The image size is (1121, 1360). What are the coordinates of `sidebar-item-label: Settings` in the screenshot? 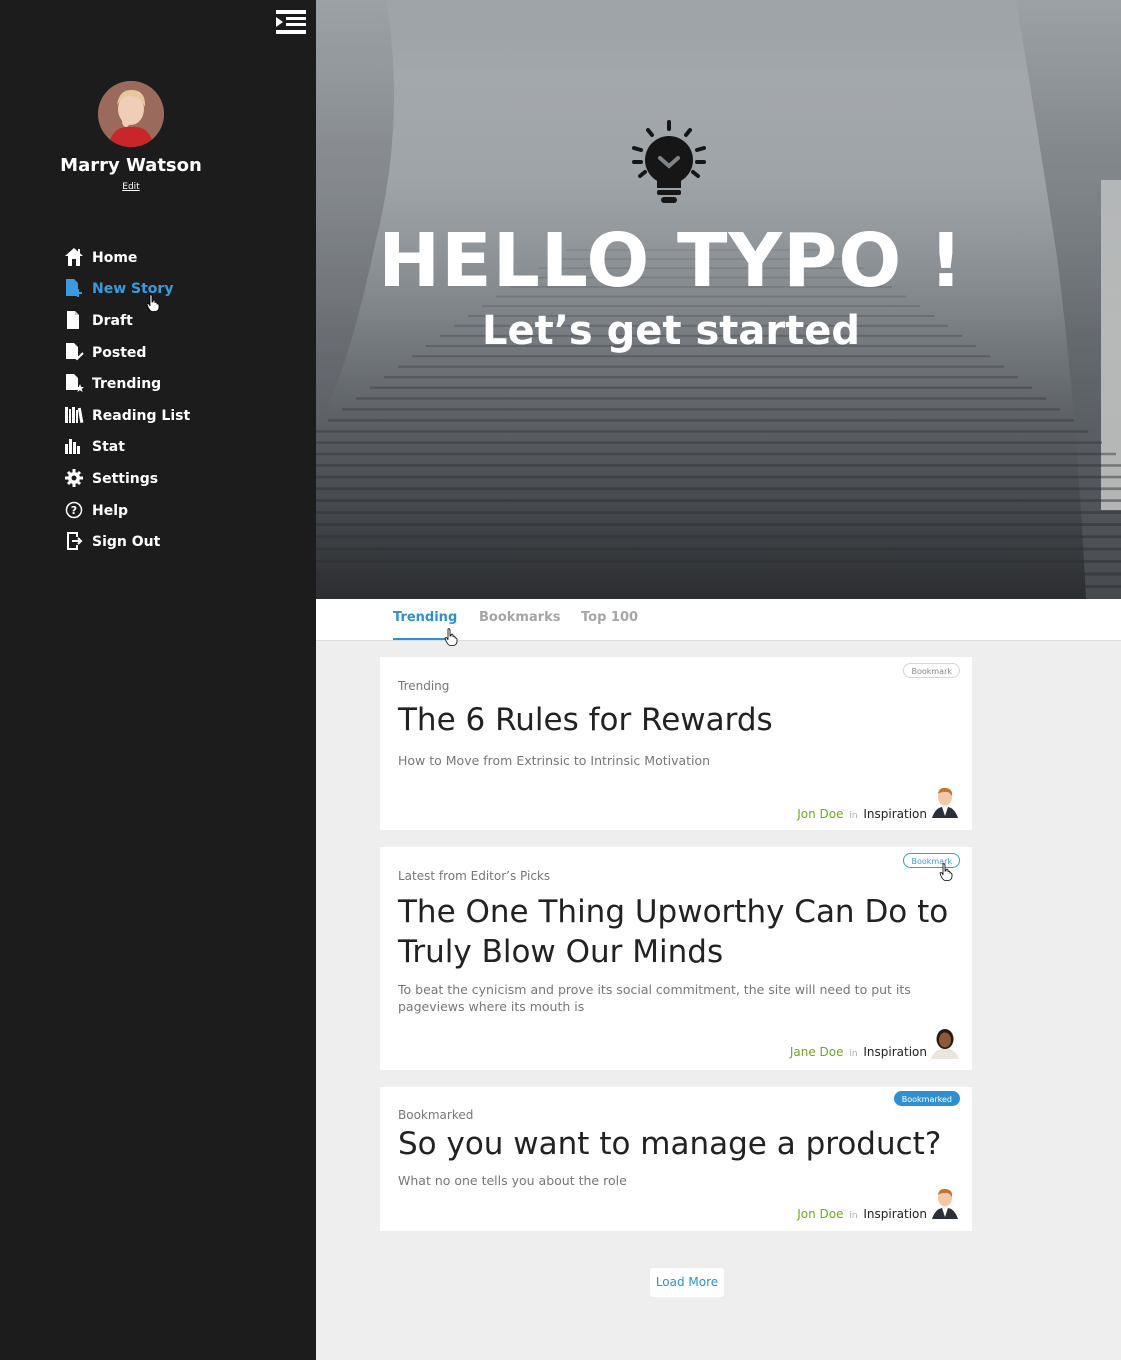 It's located at (125, 478).